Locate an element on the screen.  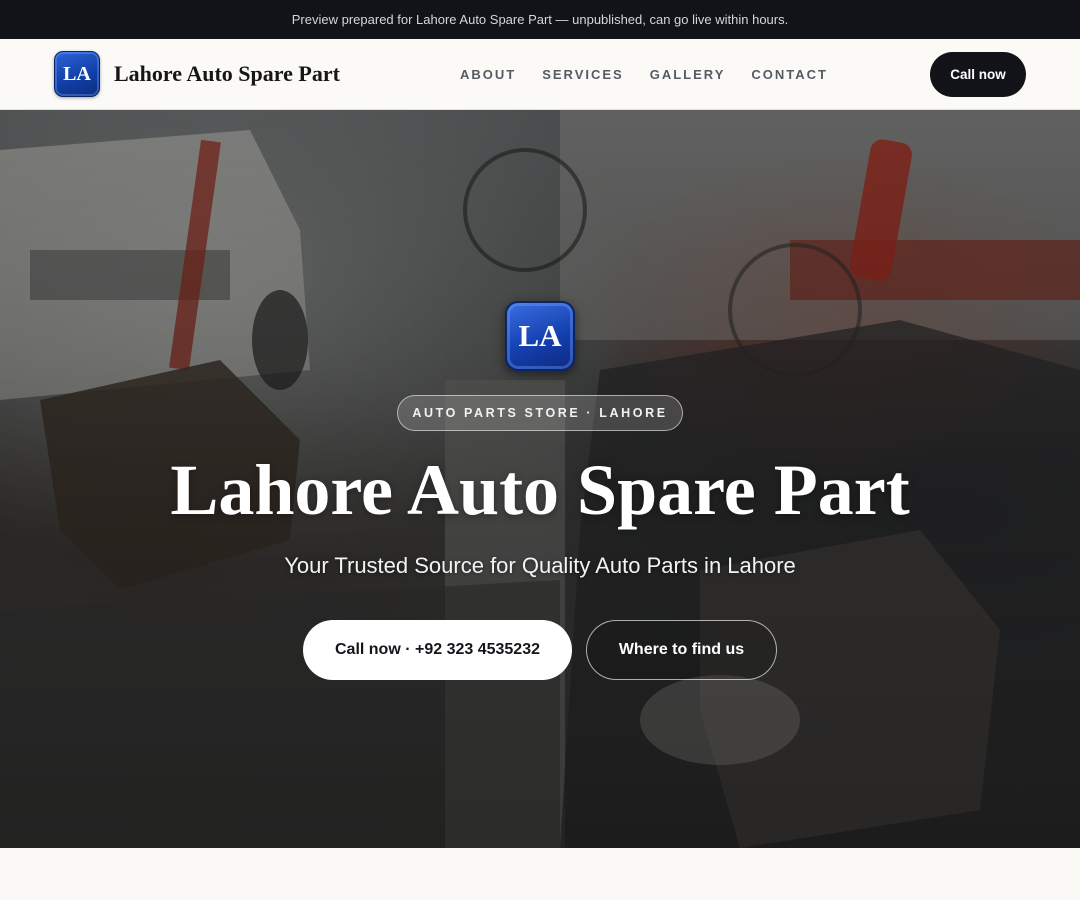
nav-link-contact: CONTACT is located at coordinates (789, 74).